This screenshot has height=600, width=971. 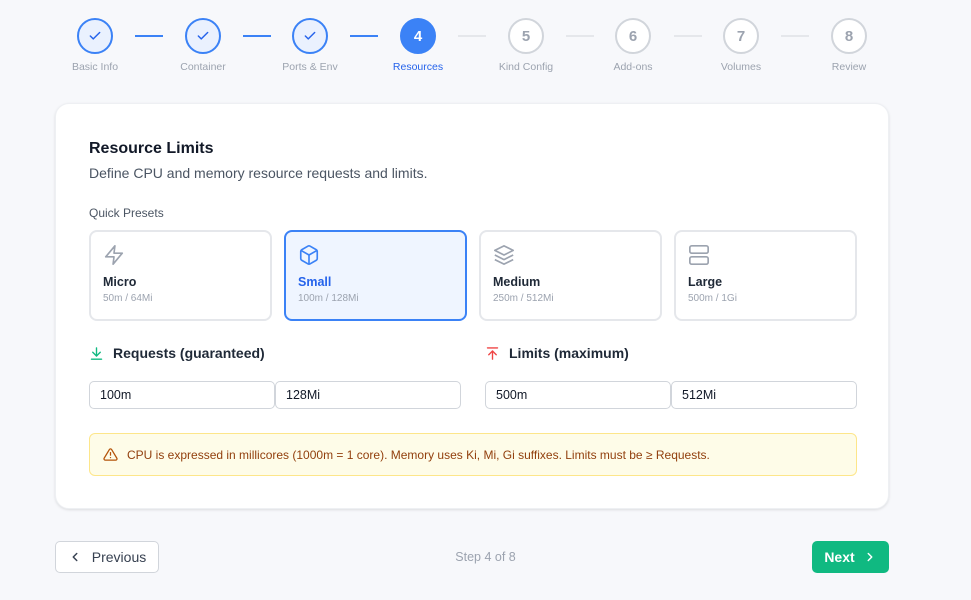 I want to click on step-add-ons: 6 Add-ons, so click(x=633, y=45).